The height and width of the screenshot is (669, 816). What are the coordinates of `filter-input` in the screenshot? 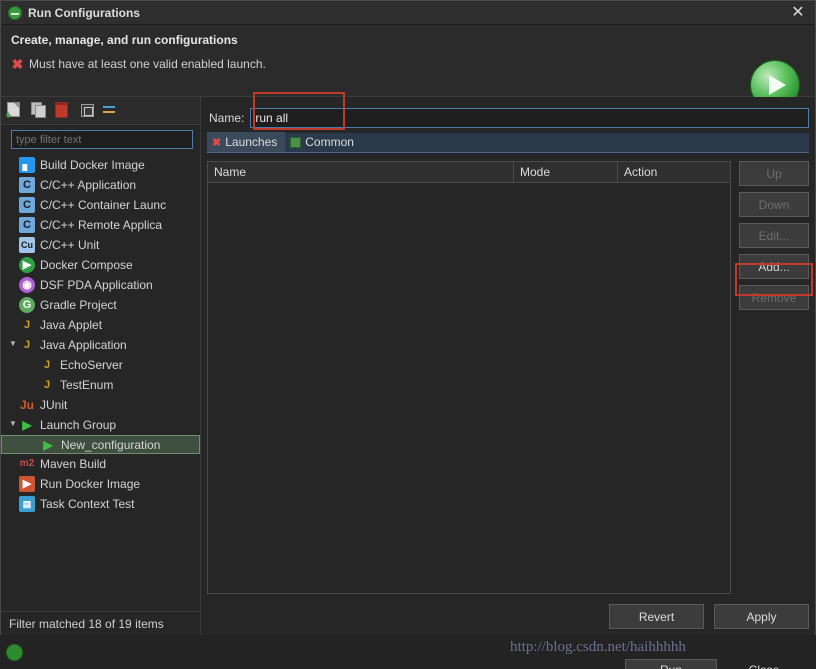 It's located at (102, 139).